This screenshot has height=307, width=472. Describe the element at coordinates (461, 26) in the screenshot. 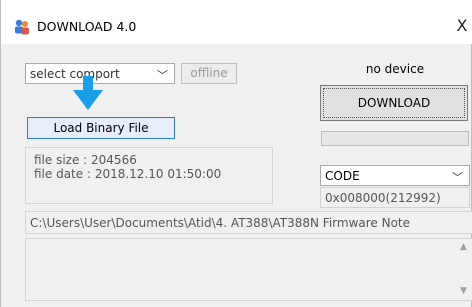

I see `close-icon: X` at that location.